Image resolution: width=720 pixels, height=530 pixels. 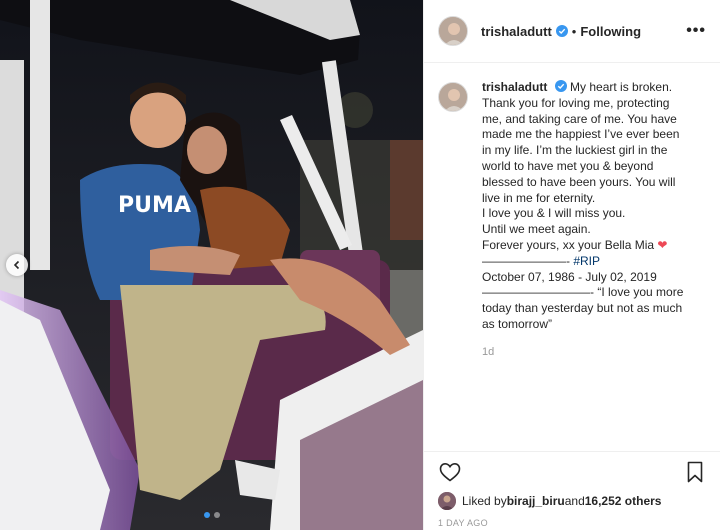 What do you see at coordinates (463, 523) in the screenshot?
I see `post-timestamp: 1 DAY AGO` at bounding box center [463, 523].